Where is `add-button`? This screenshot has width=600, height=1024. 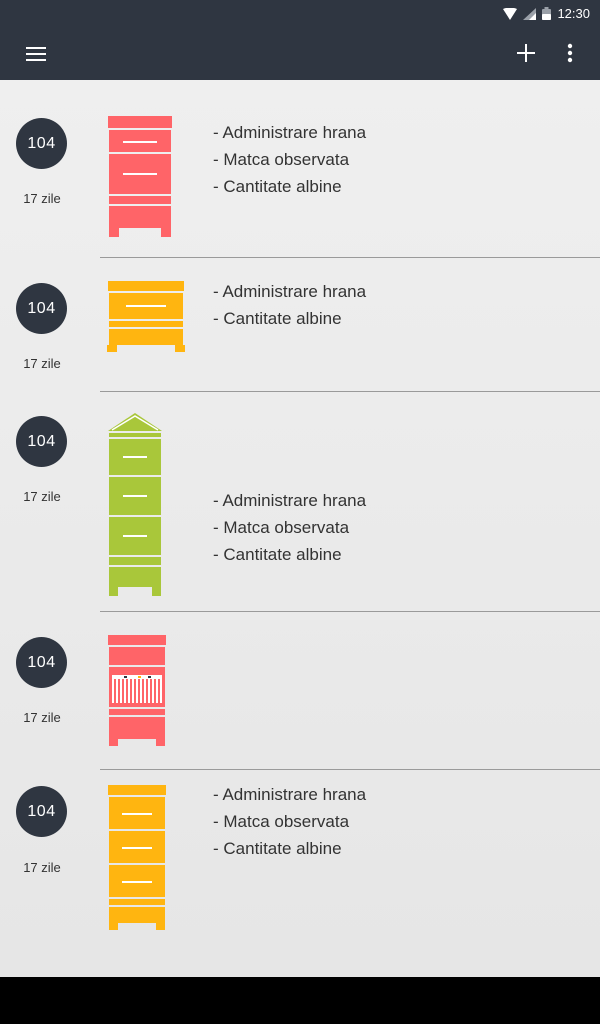 add-button is located at coordinates (526, 53).